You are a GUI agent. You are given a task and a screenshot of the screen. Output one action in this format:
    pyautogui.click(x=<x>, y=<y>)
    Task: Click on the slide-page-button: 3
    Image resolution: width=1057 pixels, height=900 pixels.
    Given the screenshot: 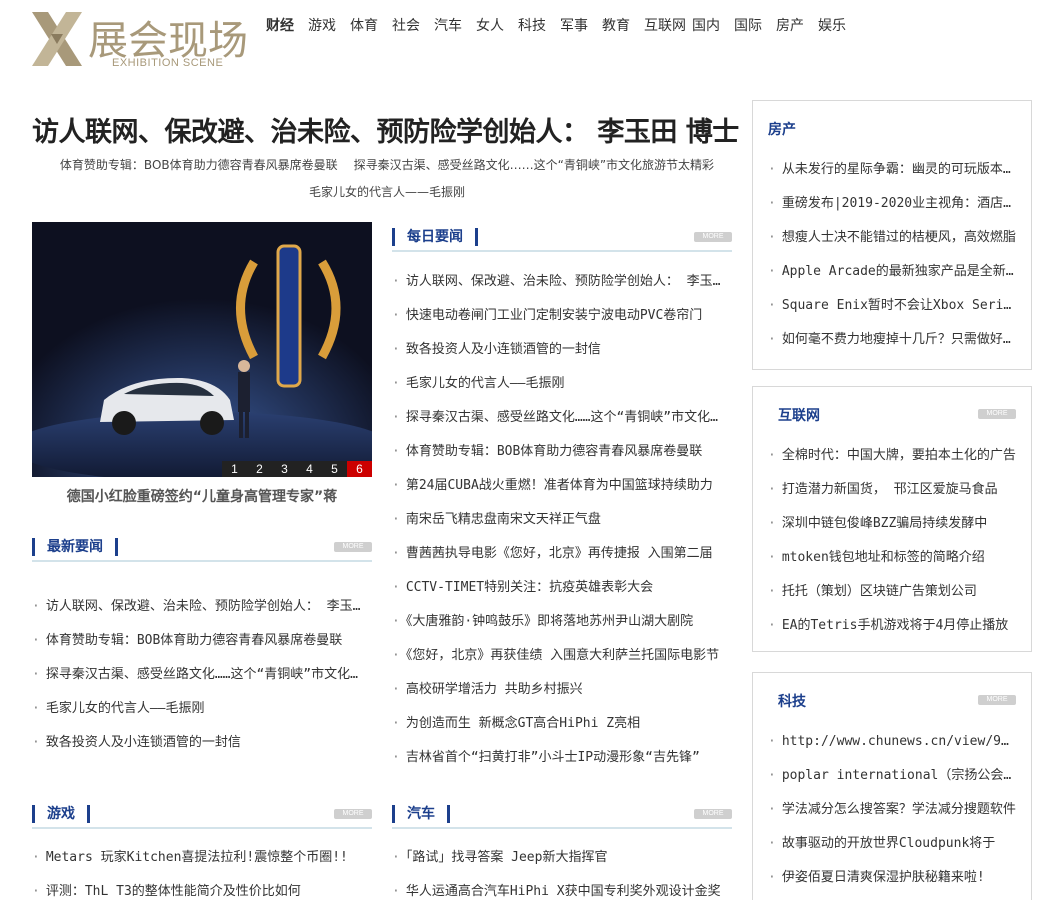 What is the action you would take?
    pyautogui.click(x=284, y=469)
    